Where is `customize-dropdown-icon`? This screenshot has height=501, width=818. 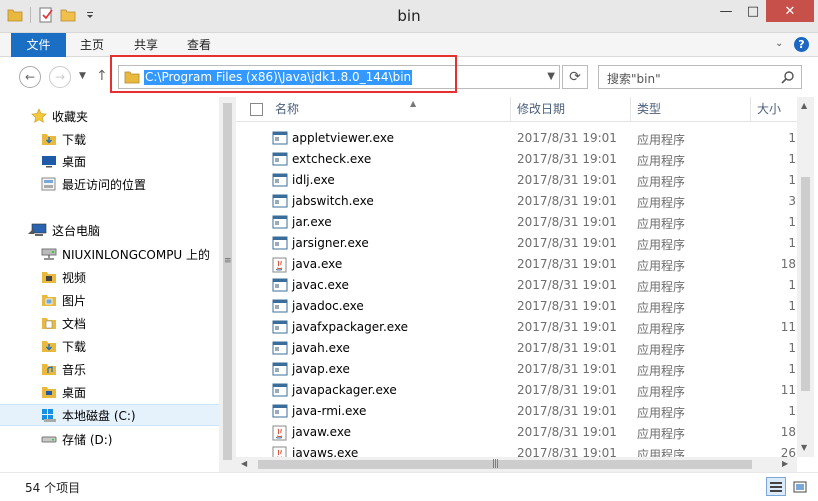 customize-dropdown-icon is located at coordinates (90, 15).